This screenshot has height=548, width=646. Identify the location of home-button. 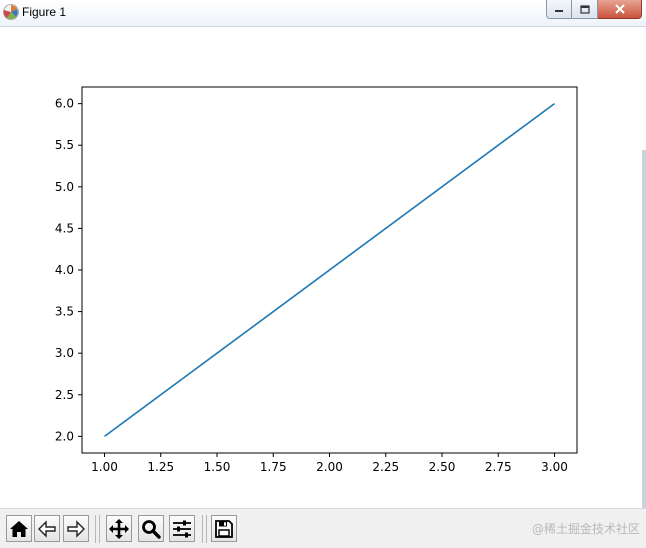
(19, 528).